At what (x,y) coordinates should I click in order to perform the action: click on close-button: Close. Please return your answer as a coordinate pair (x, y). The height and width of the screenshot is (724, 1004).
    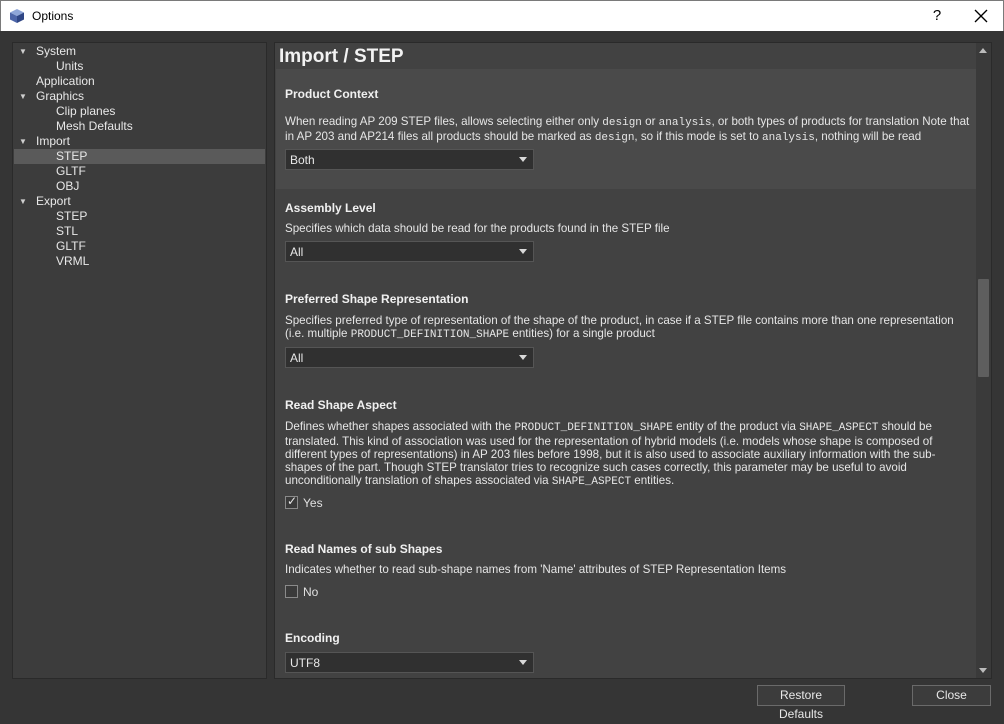
    Looking at the image, I should click on (951, 695).